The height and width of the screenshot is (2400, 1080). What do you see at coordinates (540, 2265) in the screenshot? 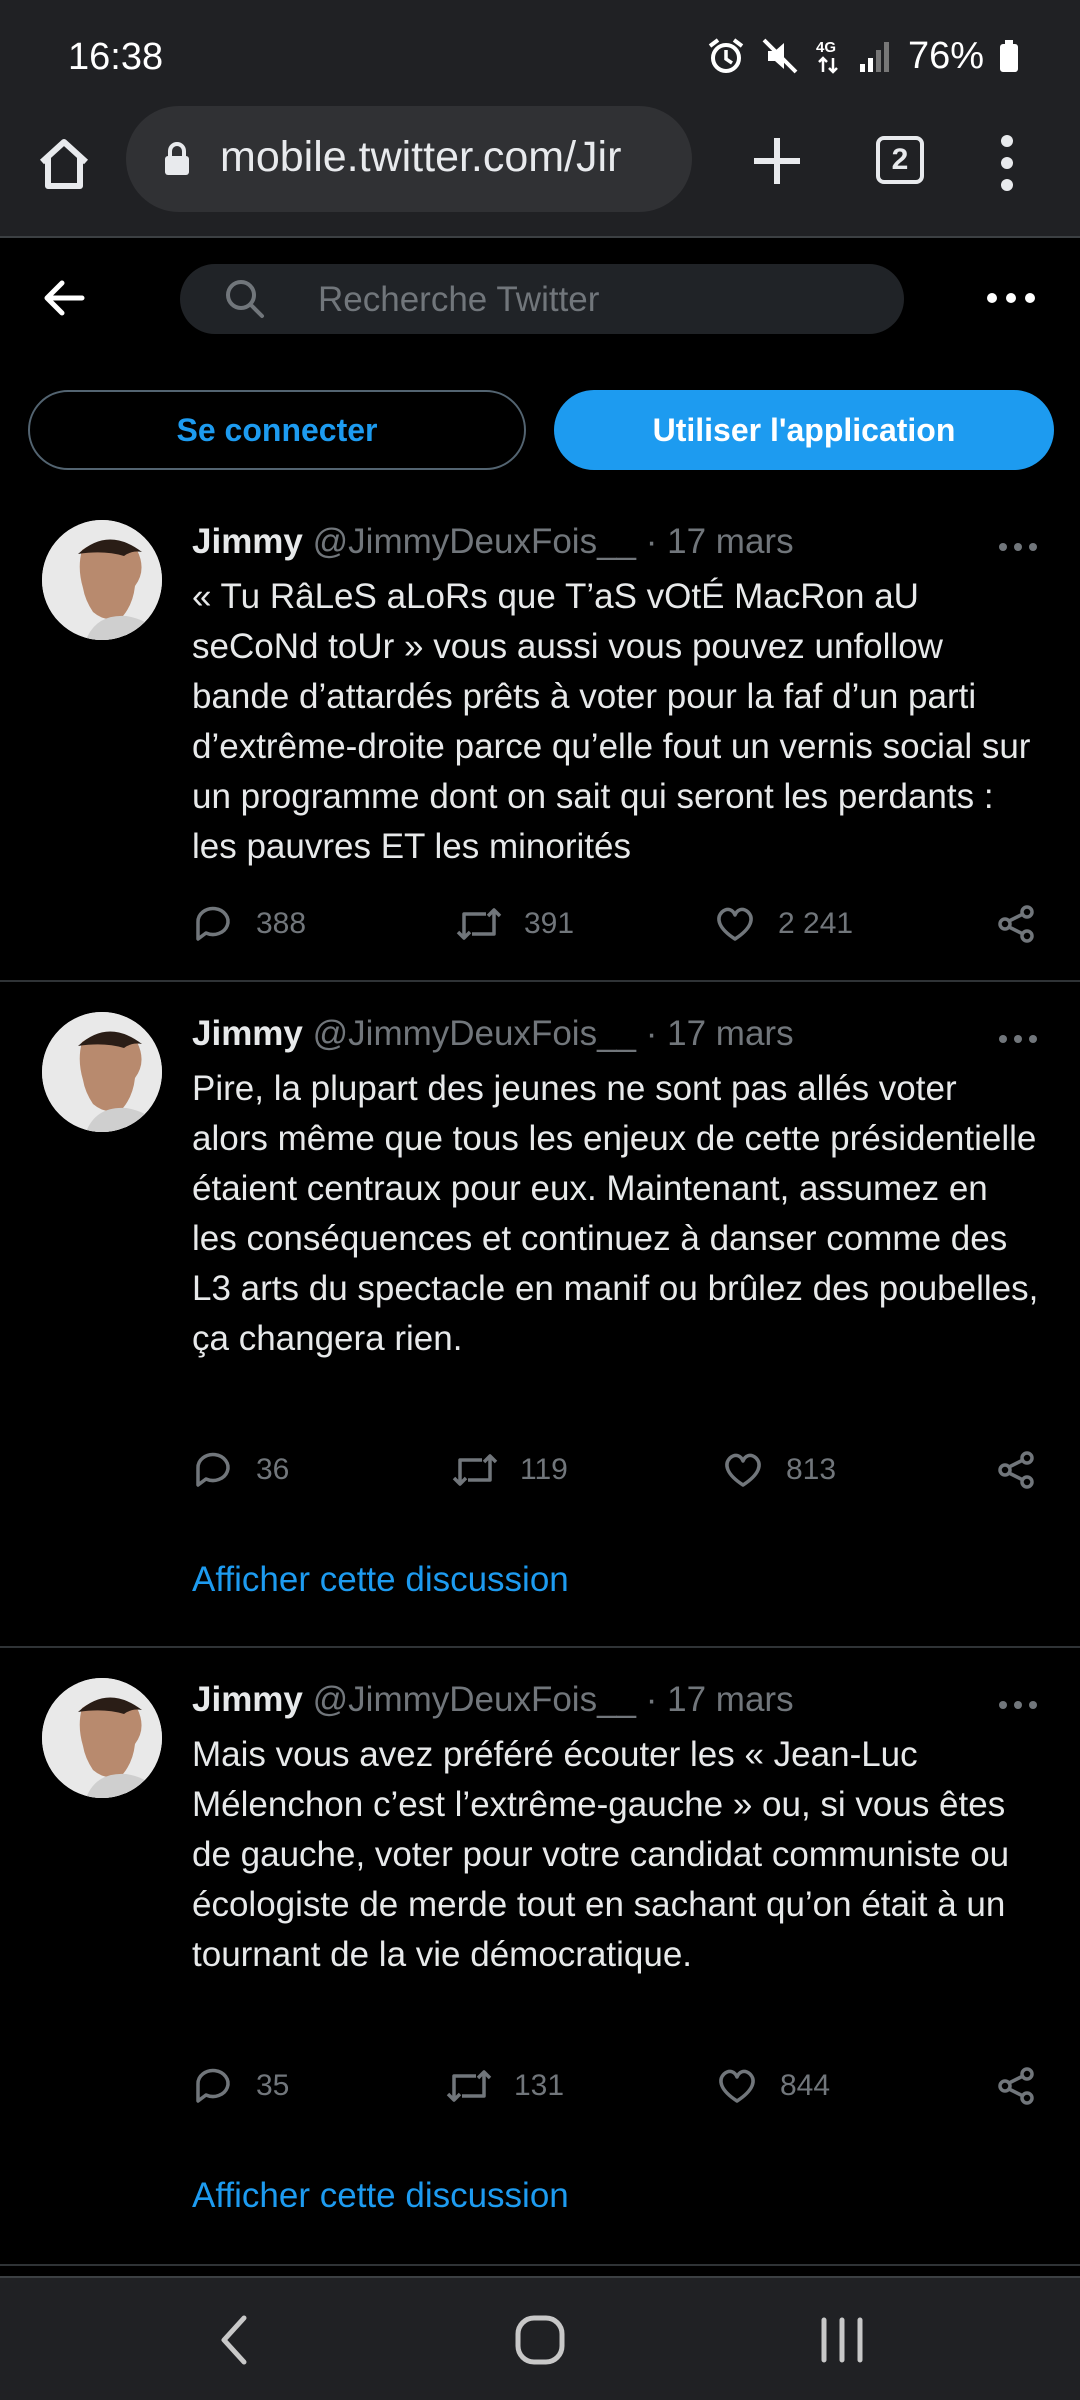
I see `tweet-divider` at bounding box center [540, 2265].